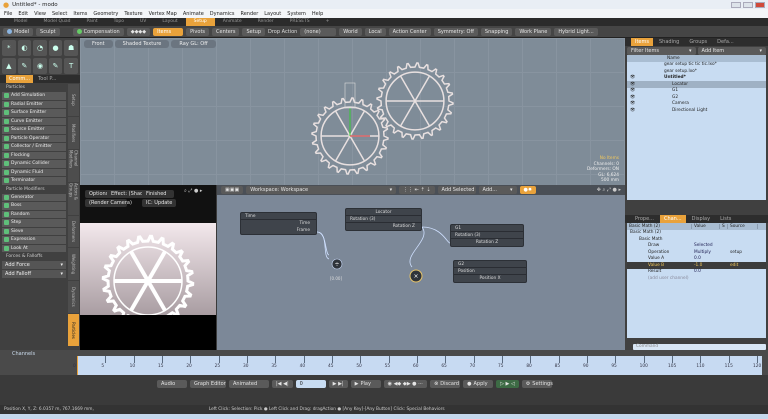  What do you see at coordinates (23, 14) in the screenshot?
I see `menu-edit: Edit` at bounding box center [23, 14].